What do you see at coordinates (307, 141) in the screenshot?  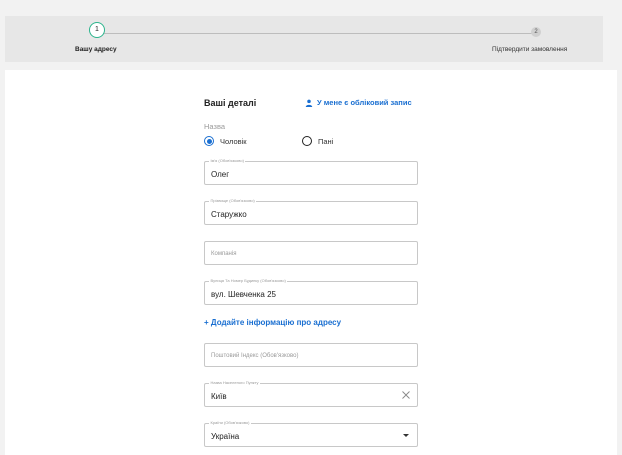 I see `radio-unselected-icon` at bounding box center [307, 141].